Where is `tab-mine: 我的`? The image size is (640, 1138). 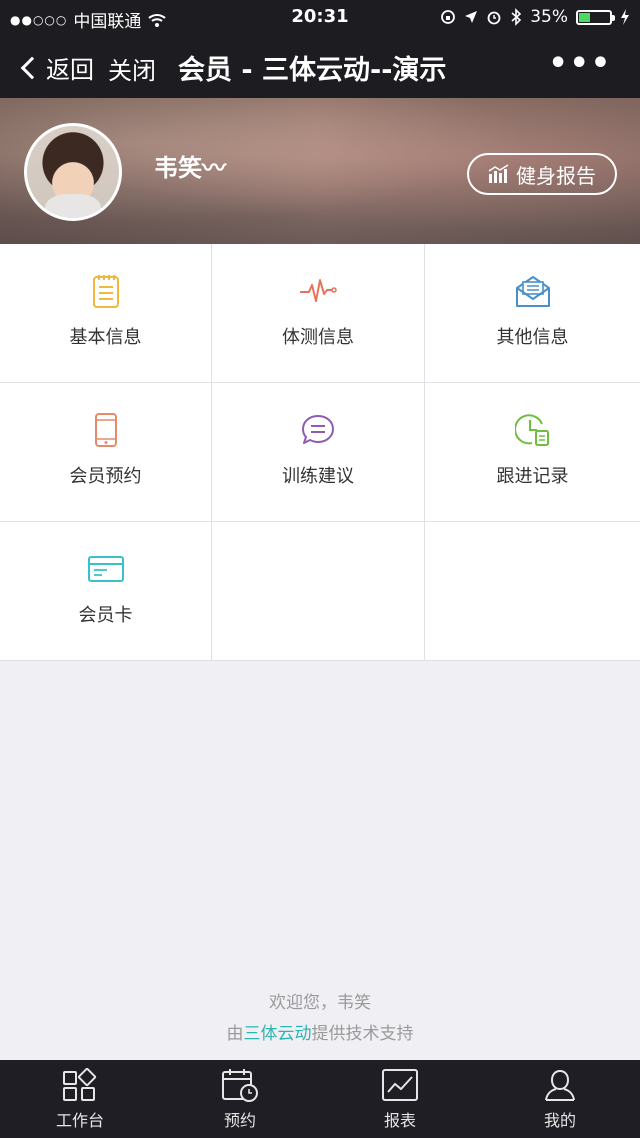
tab-mine: 我的 is located at coordinates (560, 1099).